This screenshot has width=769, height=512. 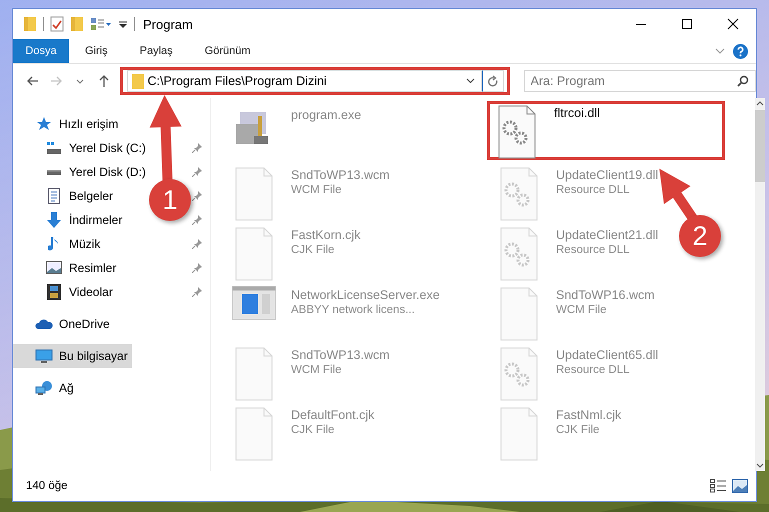 What do you see at coordinates (65, 292) in the screenshot?
I see `nav-item: Videolar` at bounding box center [65, 292].